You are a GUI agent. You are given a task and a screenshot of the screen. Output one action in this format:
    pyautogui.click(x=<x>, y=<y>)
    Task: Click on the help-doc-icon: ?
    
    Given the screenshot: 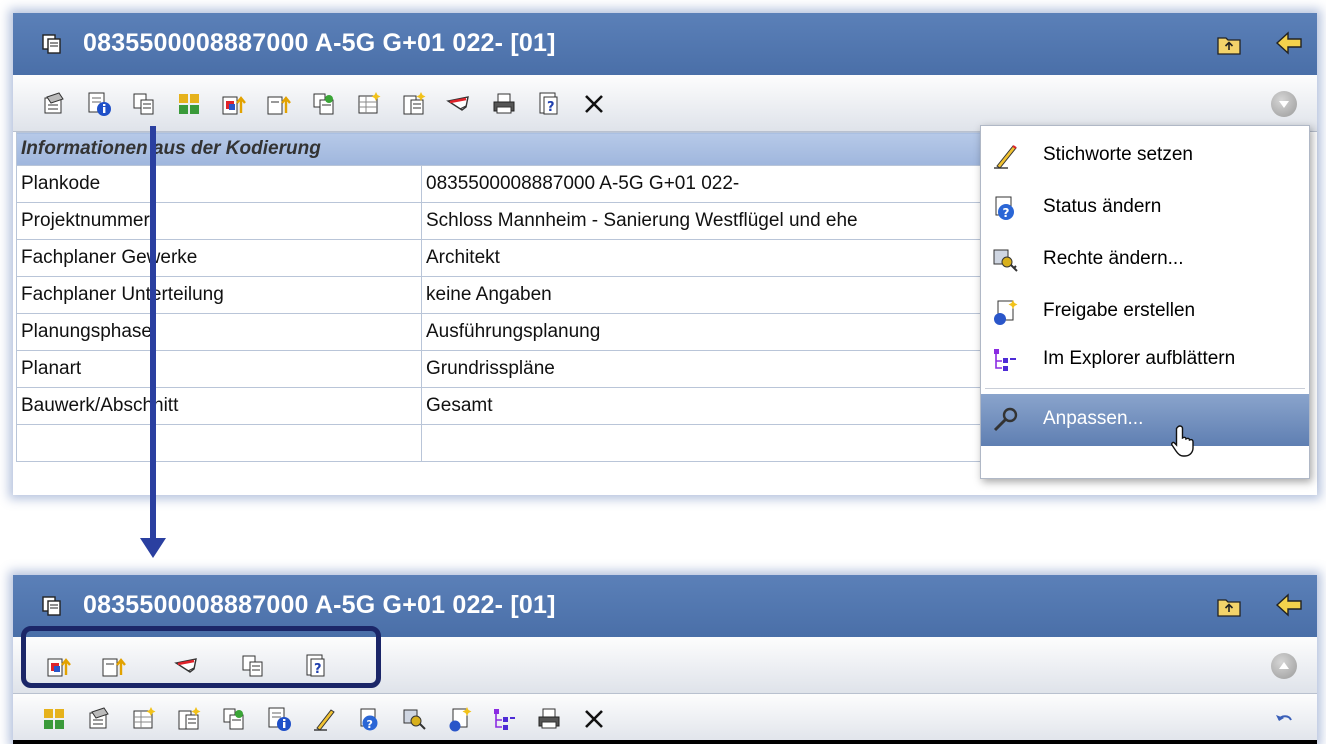 What is the action you would take?
    pyautogui.click(x=549, y=104)
    